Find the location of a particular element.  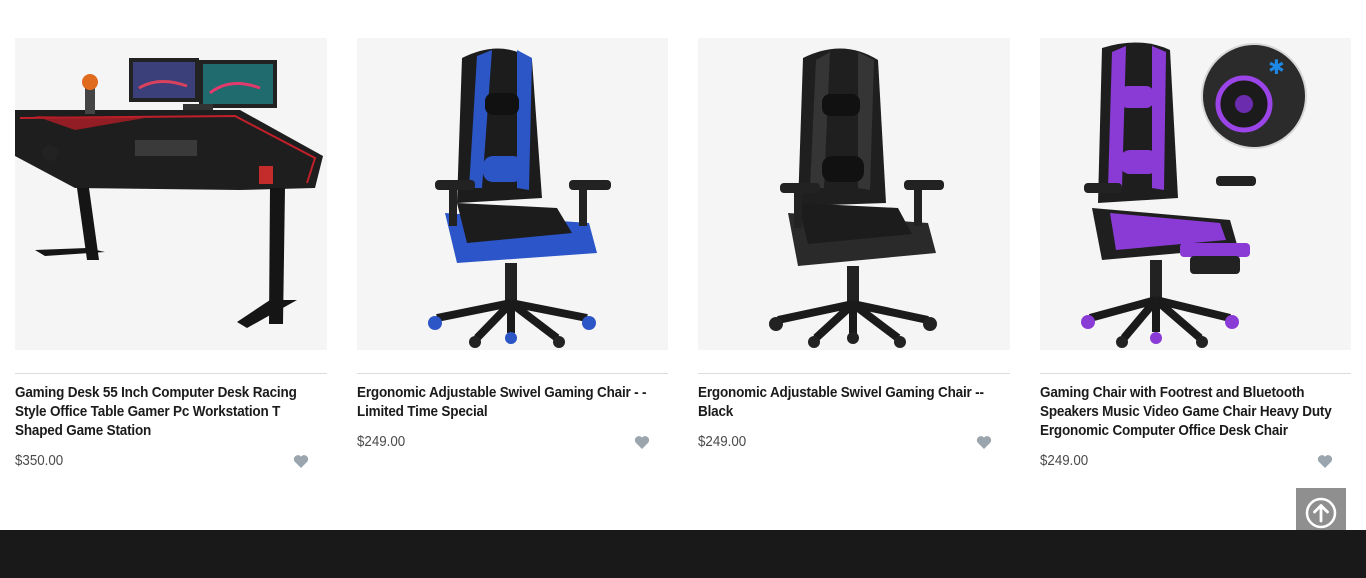

product-image: ✱ is located at coordinates (1195, 194).